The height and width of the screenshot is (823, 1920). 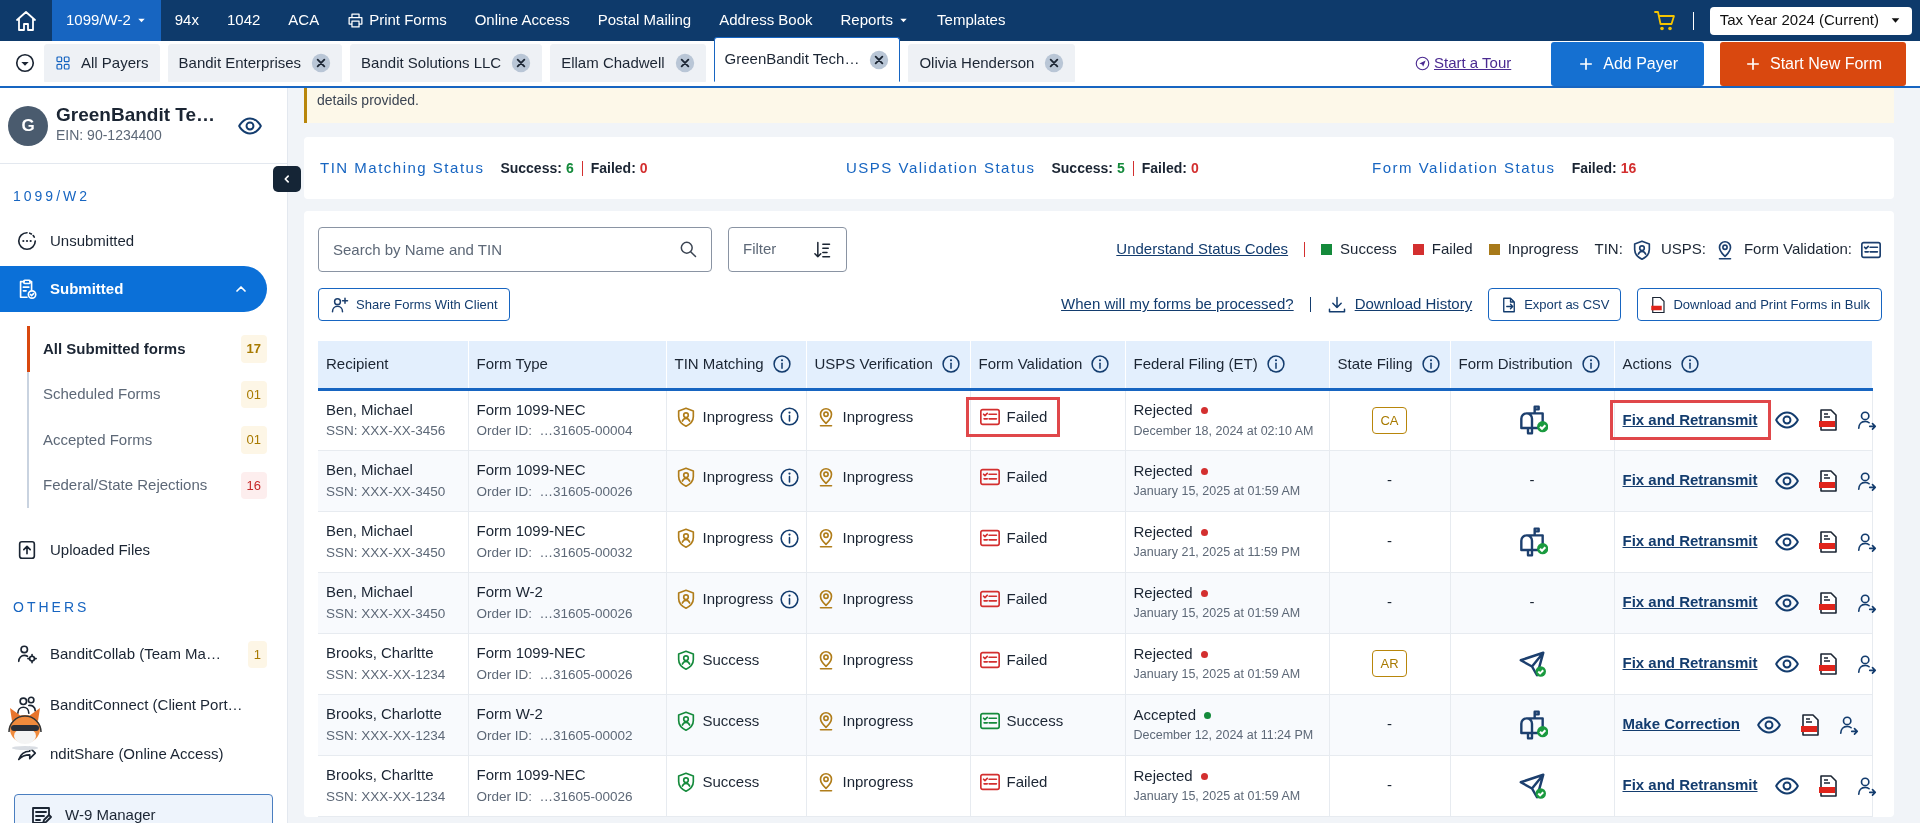 I want to click on status-label: Success:, so click(x=531, y=168).